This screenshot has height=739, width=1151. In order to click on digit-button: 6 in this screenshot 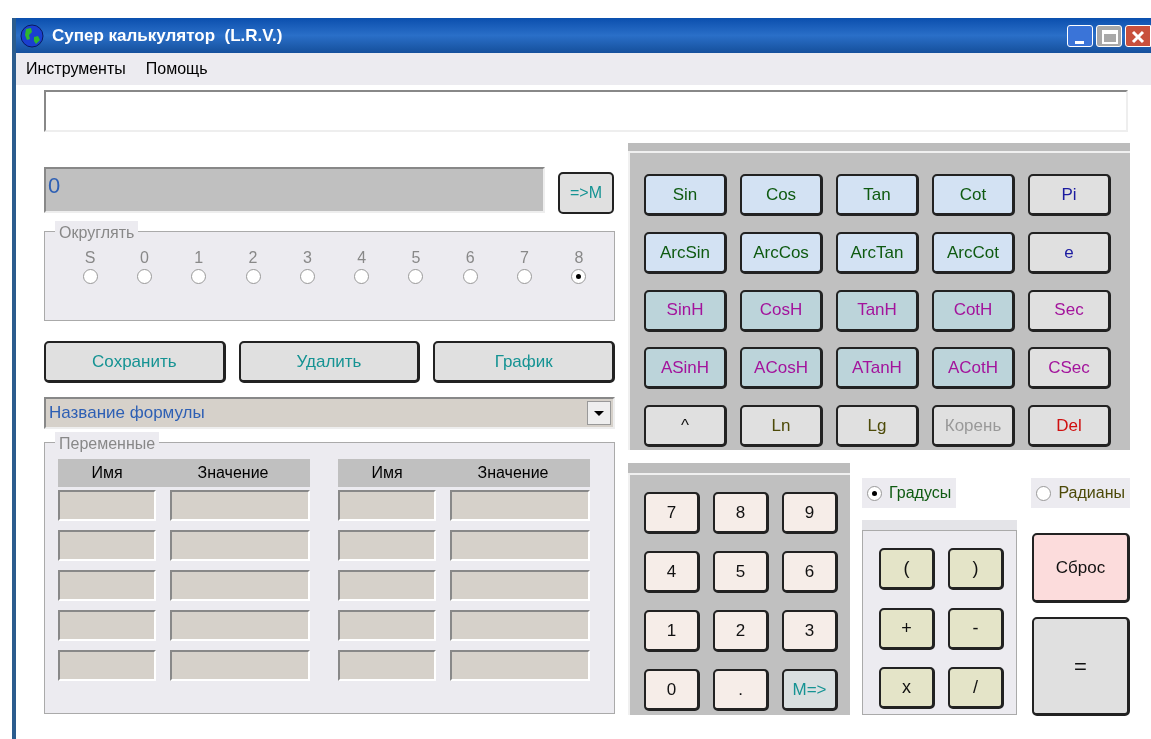, I will do `click(810, 572)`.